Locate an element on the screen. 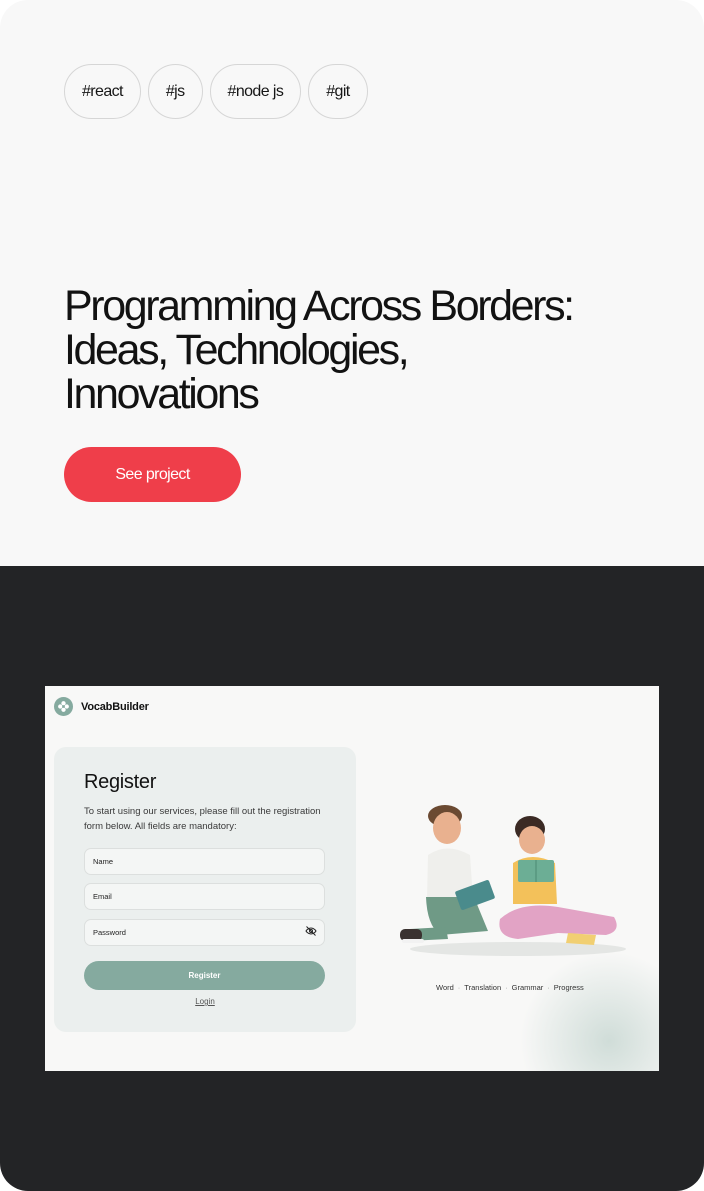  eye-slash-icon is located at coordinates (311, 931).